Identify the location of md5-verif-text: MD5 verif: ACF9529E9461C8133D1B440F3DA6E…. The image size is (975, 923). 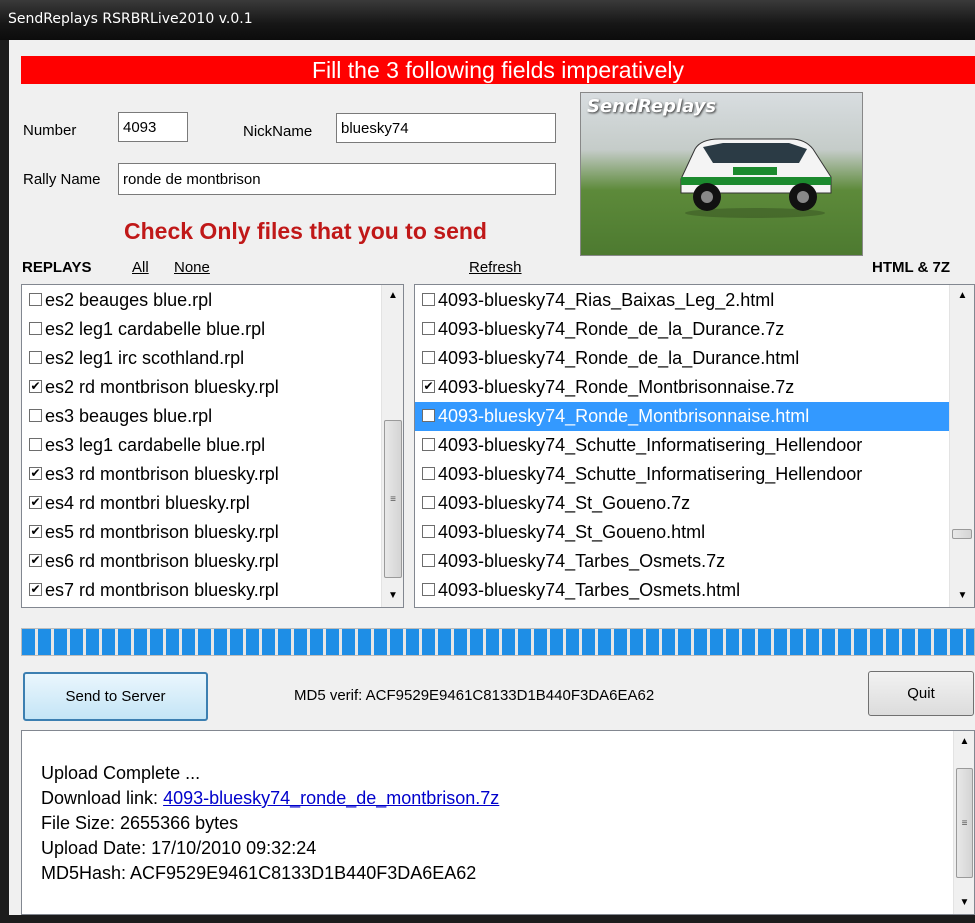
(474, 695).